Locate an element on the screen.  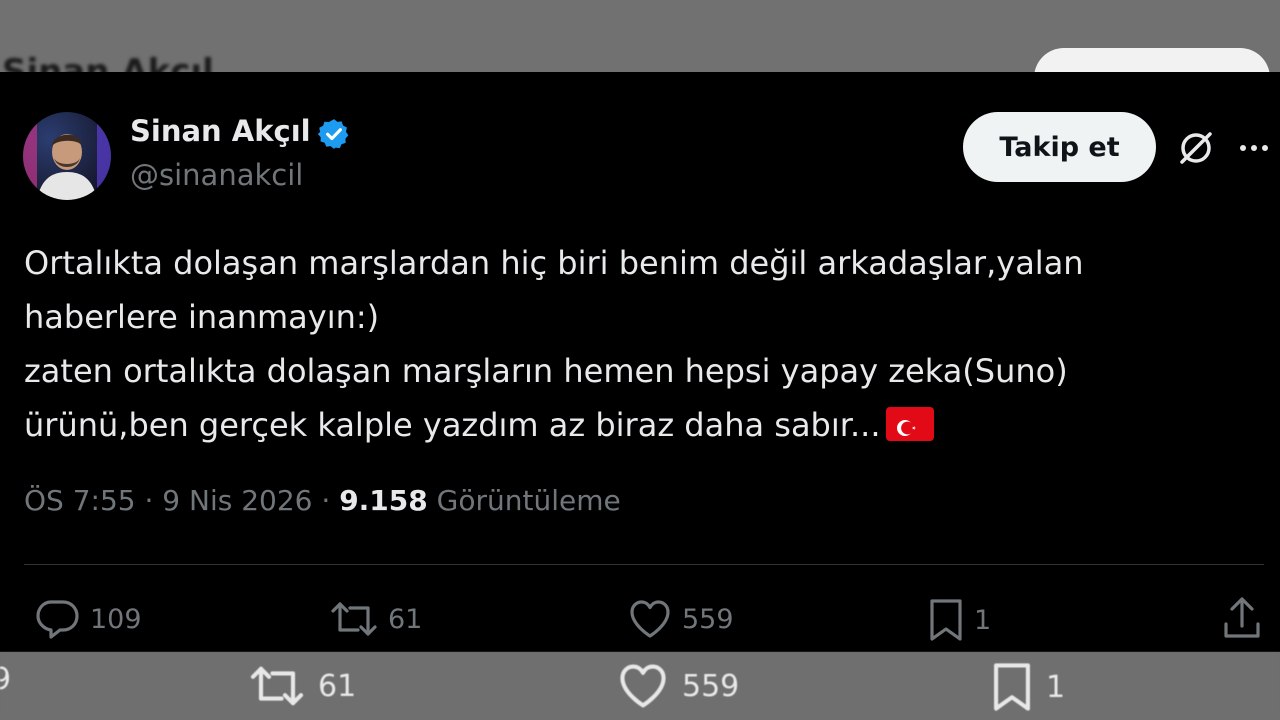
ghost-like-icon is located at coordinates (643, 686).